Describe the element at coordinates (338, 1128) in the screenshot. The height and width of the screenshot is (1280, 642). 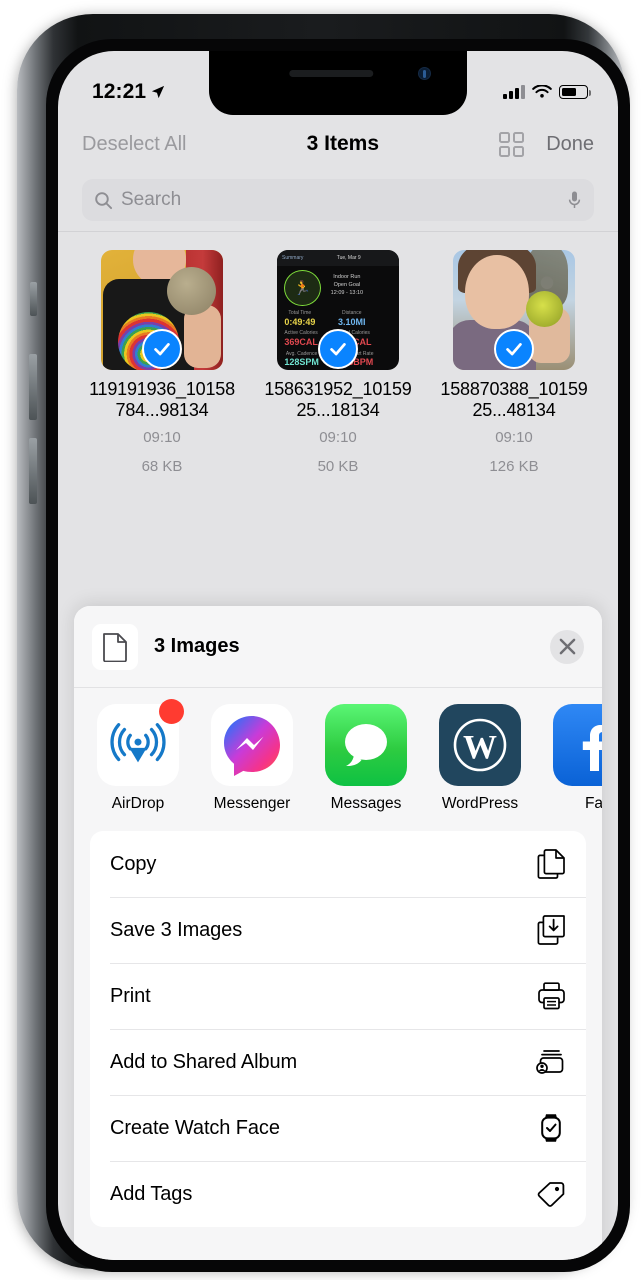
I see `action-create-watch-face: Create Watch Face` at that location.